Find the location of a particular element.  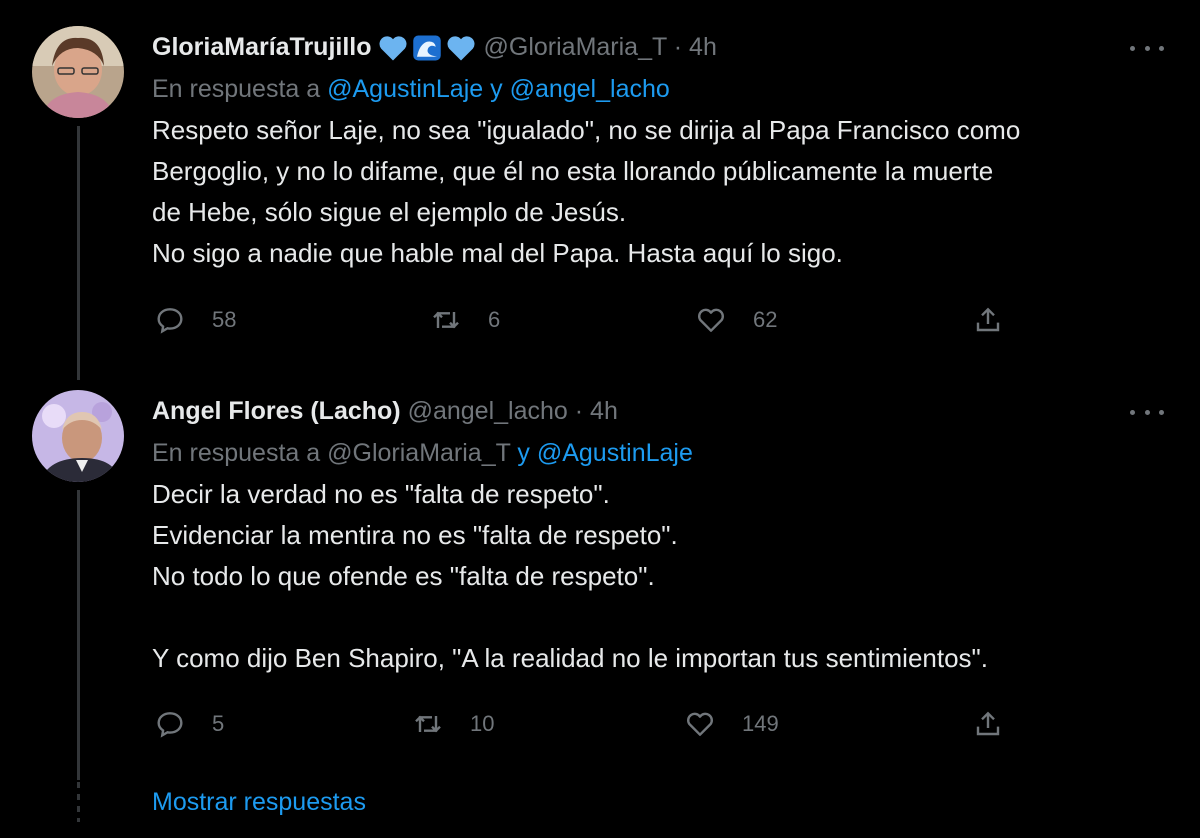

mention-link: @GloriaMaria_T is located at coordinates (418, 453).